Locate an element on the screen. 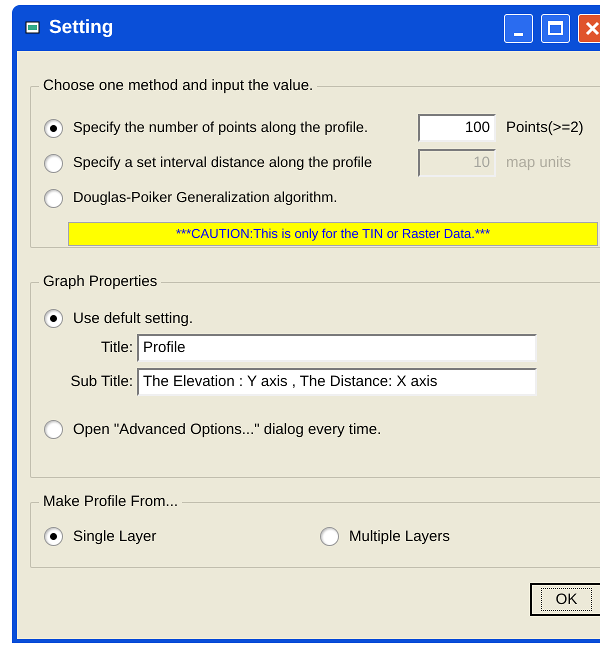  group-legend: Graph Properties is located at coordinates (100, 282).